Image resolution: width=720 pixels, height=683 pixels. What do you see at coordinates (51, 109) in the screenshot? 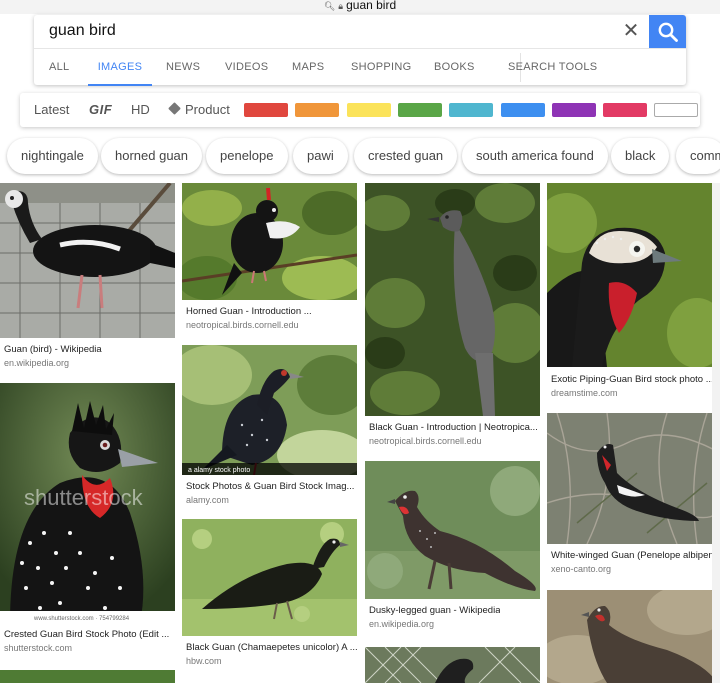
I see `filter-latest: Latest` at bounding box center [51, 109].